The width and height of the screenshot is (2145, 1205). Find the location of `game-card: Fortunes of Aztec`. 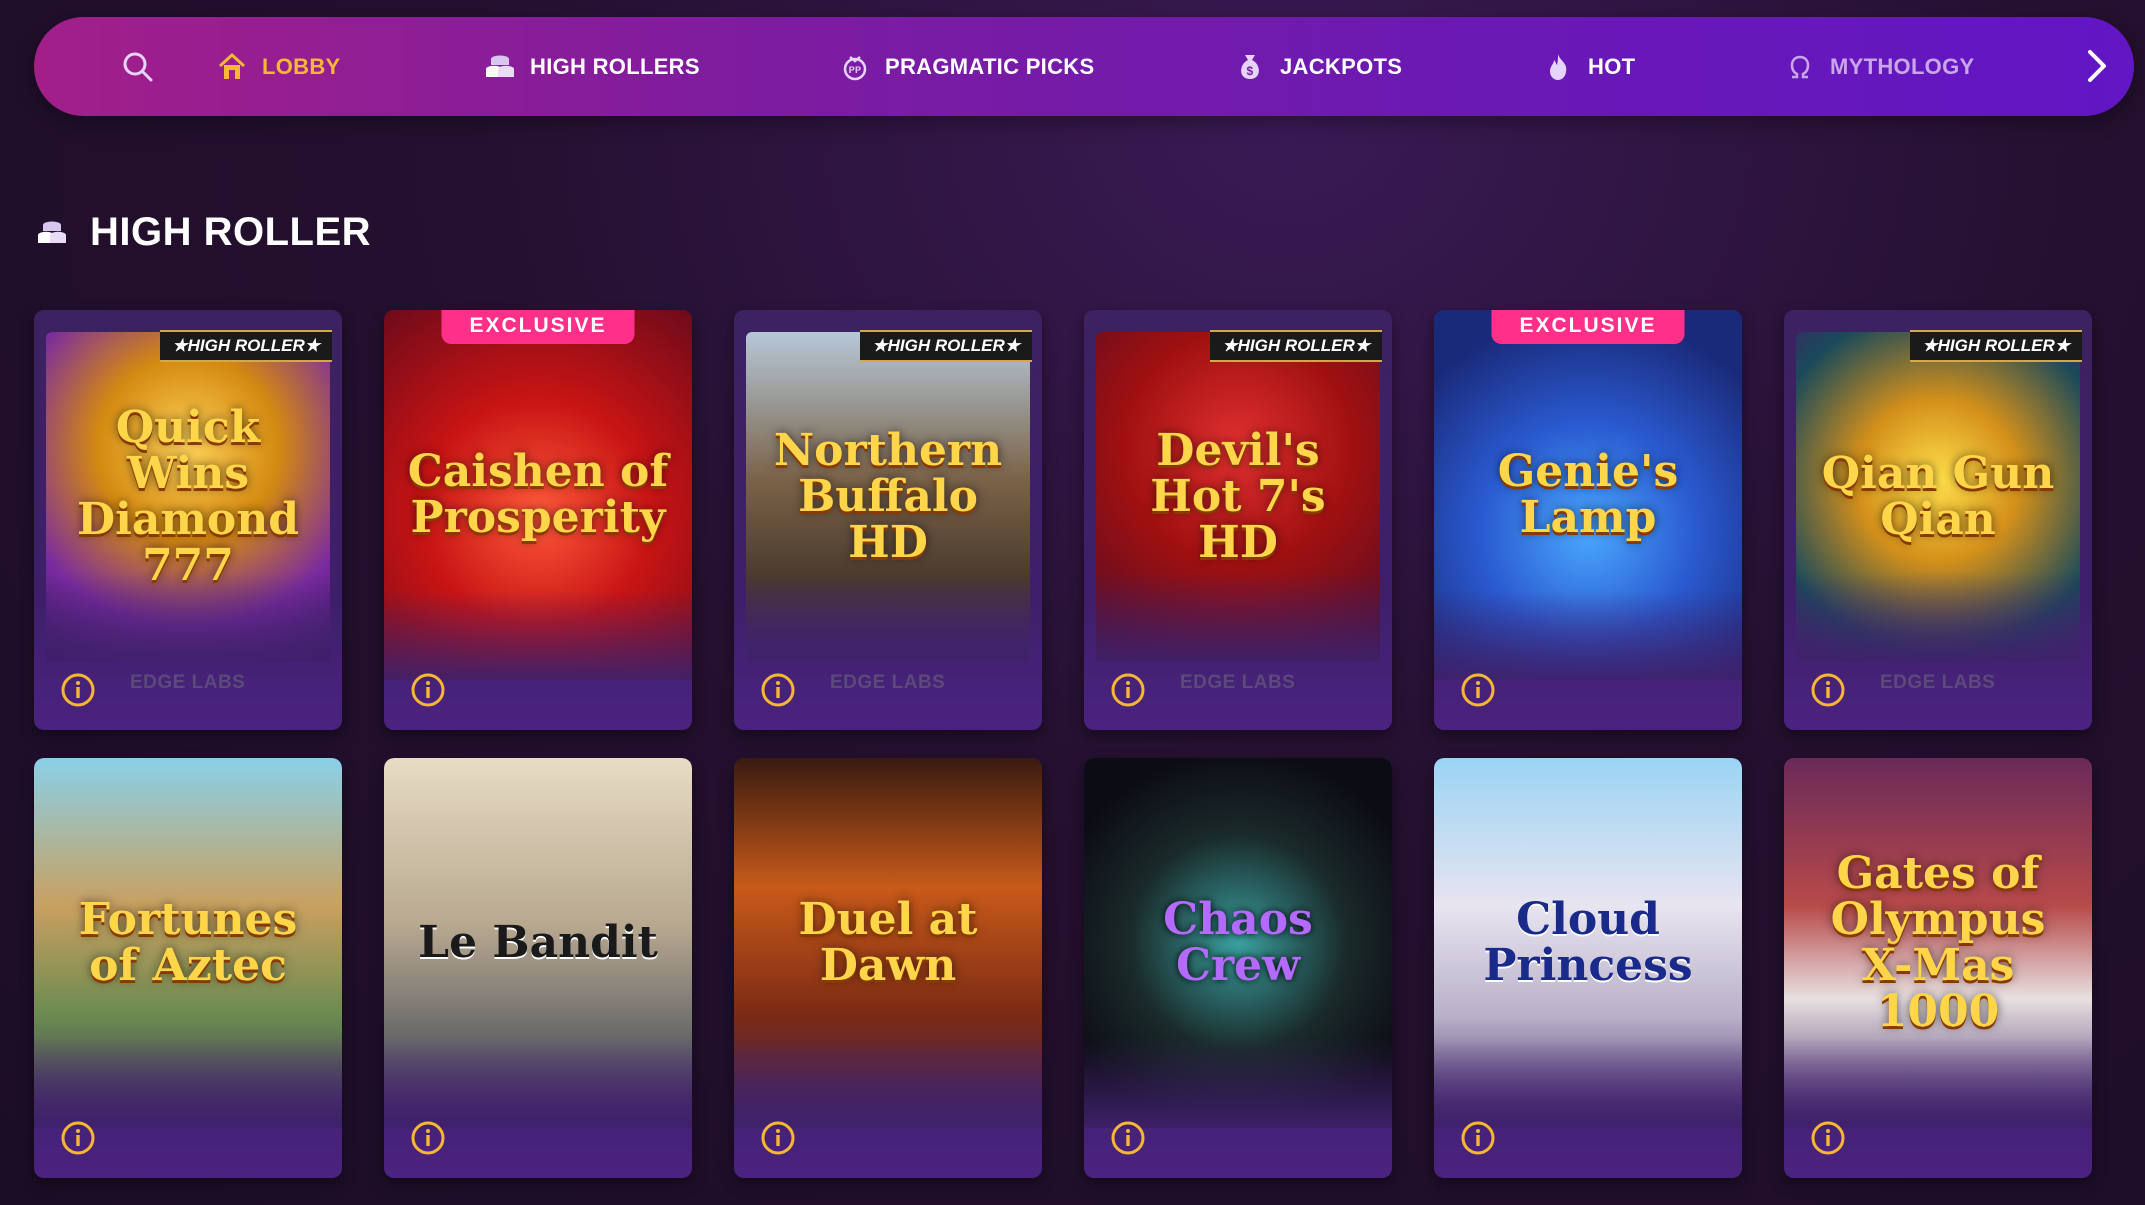

game-card: Fortunes of Aztec is located at coordinates (188, 968).